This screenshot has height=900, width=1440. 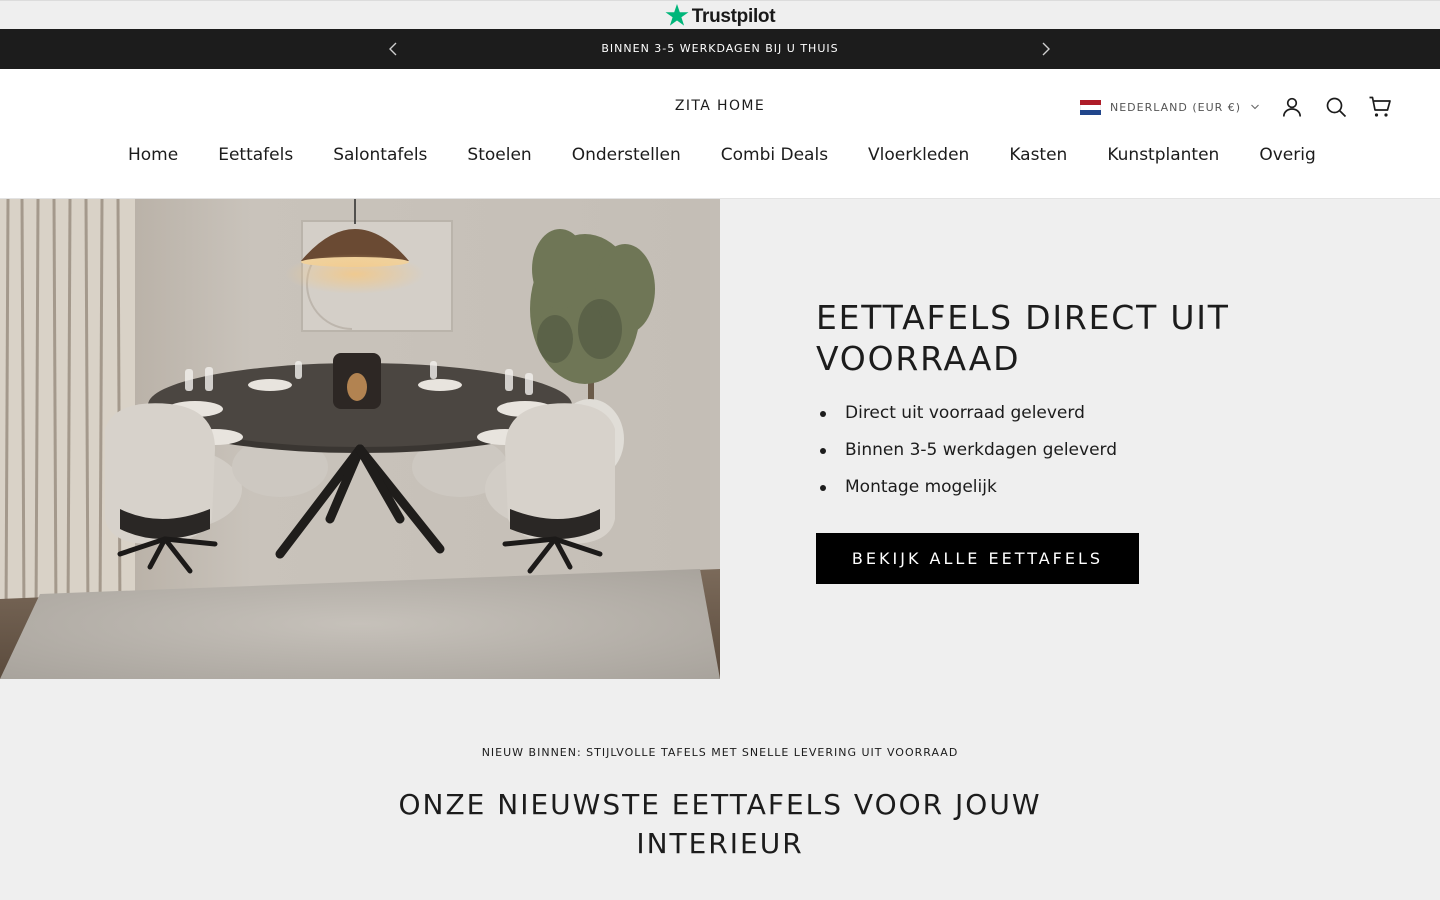 What do you see at coordinates (626, 155) in the screenshot?
I see `nav-item-onderstellen: Onderstellen` at bounding box center [626, 155].